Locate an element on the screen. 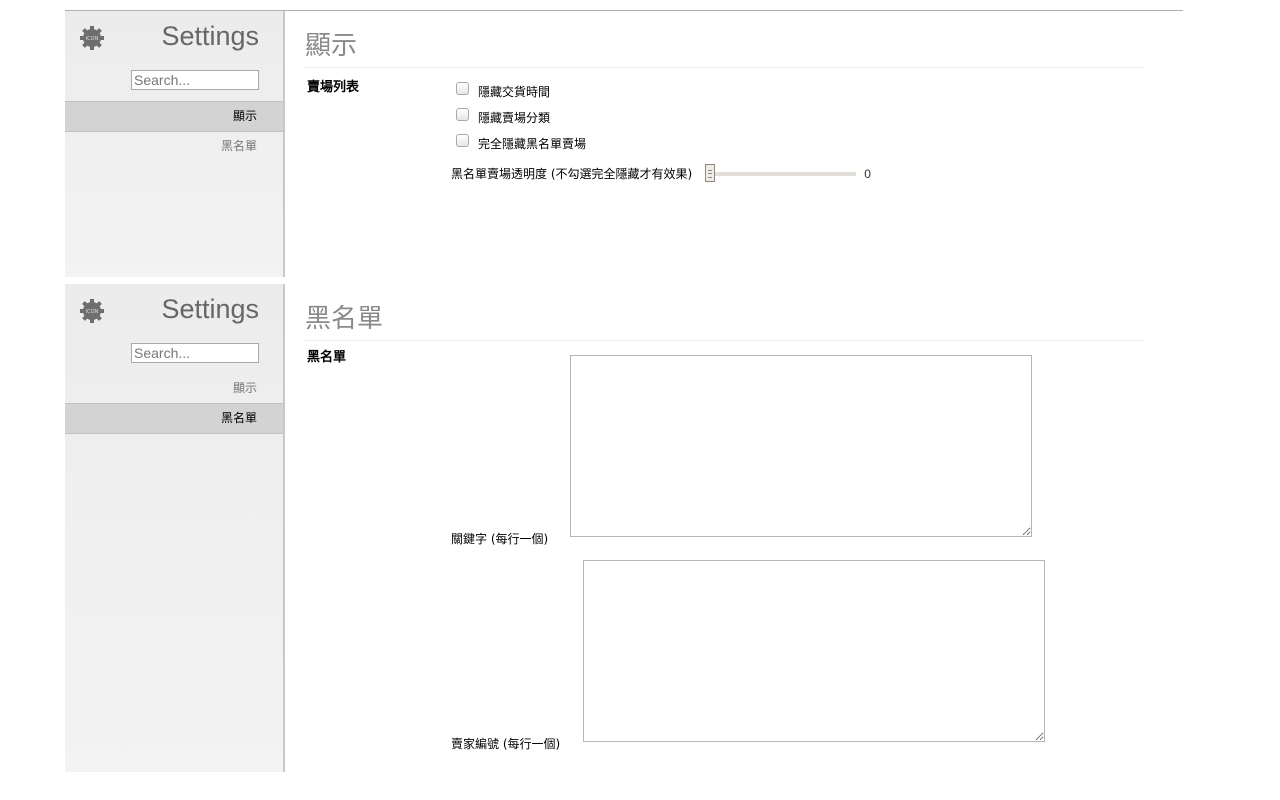 This screenshot has width=1280, height=800. slider-handle is located at coordinates (710, 172).